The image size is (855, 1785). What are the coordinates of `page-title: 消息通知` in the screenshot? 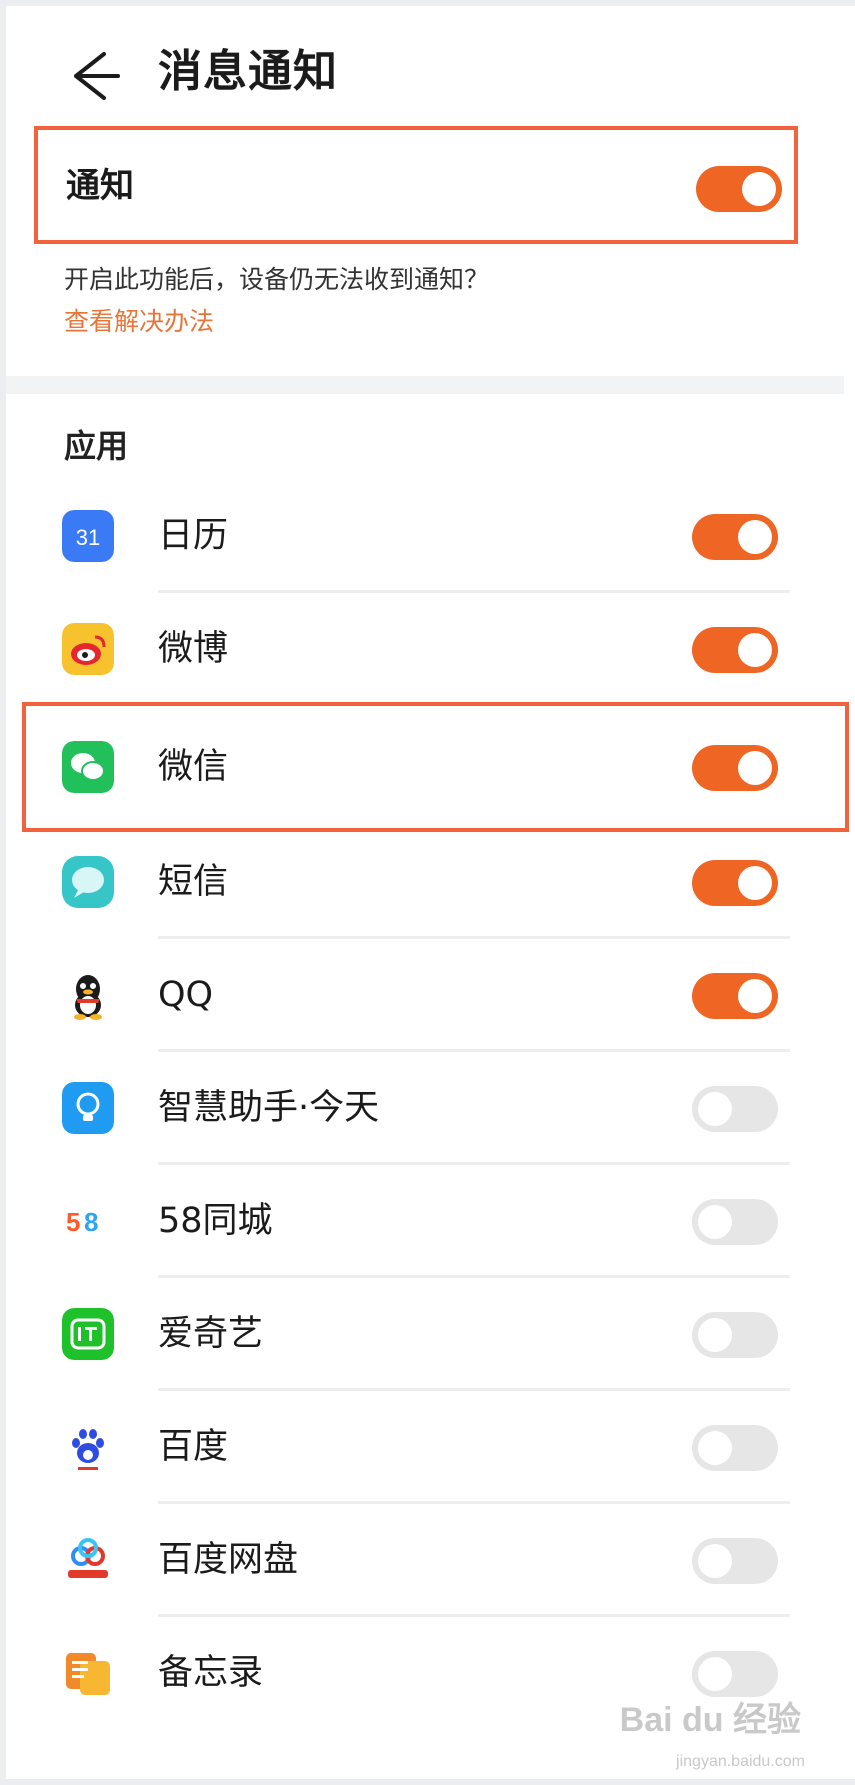 It's located at (248, 71).